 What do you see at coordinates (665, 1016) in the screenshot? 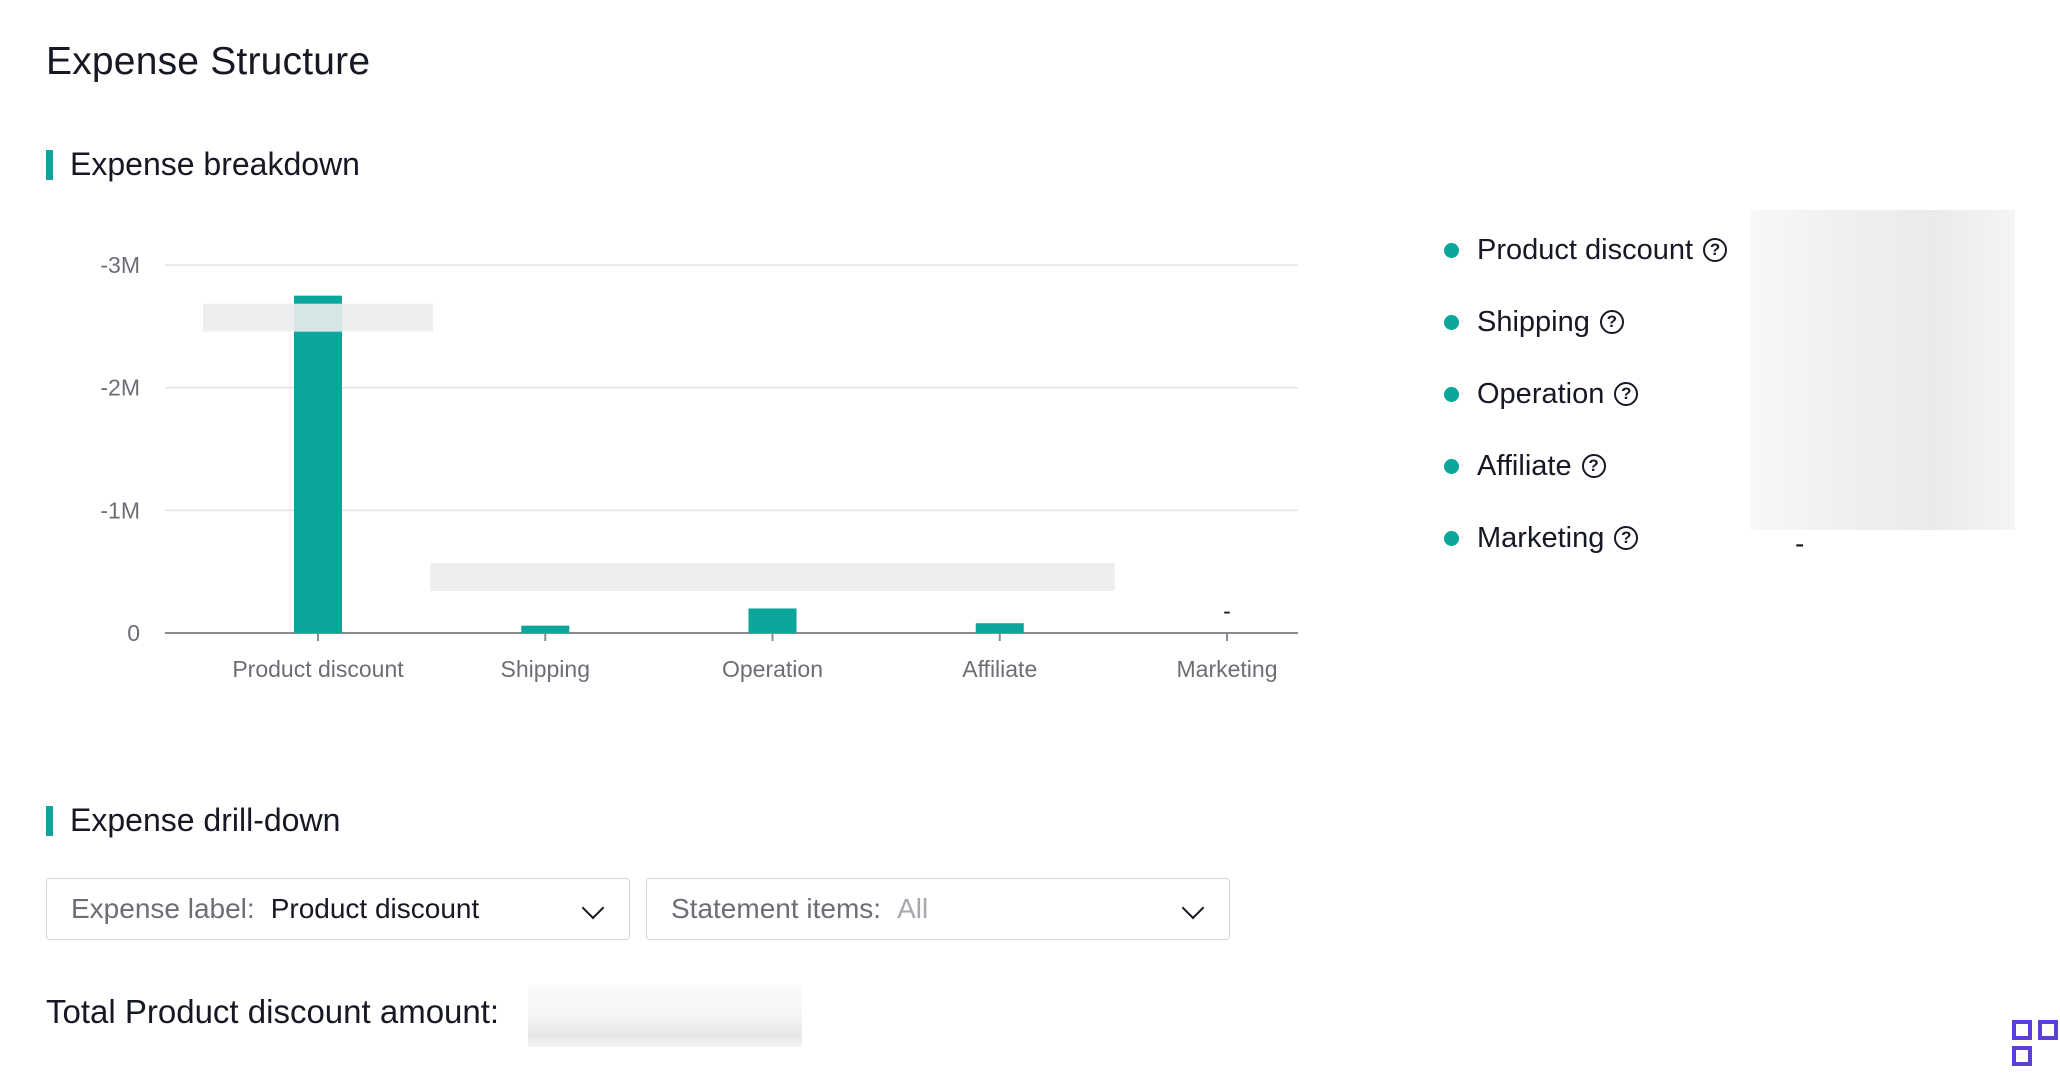
I see `total-amount-redacted` at bounding box center [665, 1016].